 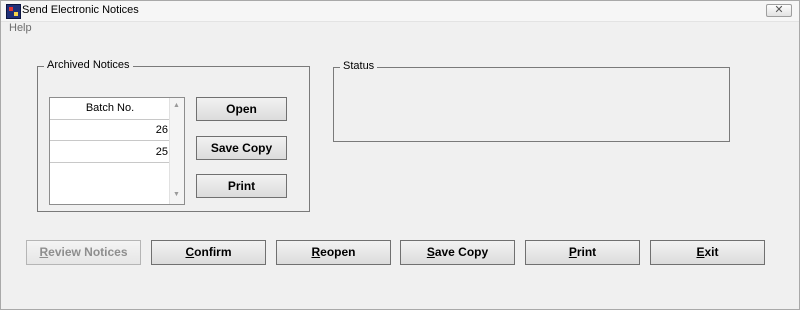 What do you see at coordinates (400, 11) in the screenshot?
I see `title-bar: Send Electronic Notices ✕` at bounding box center [400, 11].